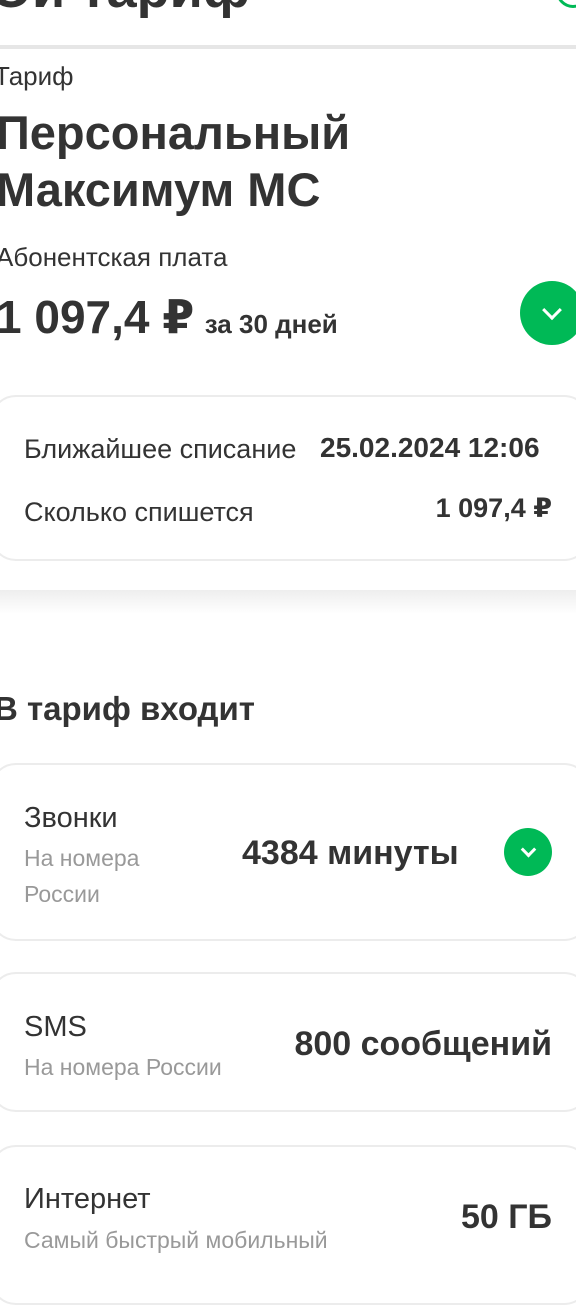 The image size is (576, 1305). Describe the element at coordinates (506, 1217) in the screenshot. I see `internet-value: 50 ГБ` at that location.